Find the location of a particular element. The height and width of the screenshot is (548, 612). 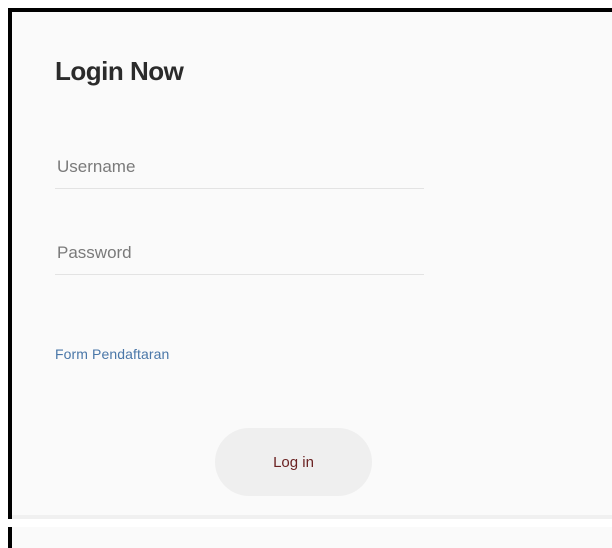

login-button: Log in is located at coordinates (293, 462).